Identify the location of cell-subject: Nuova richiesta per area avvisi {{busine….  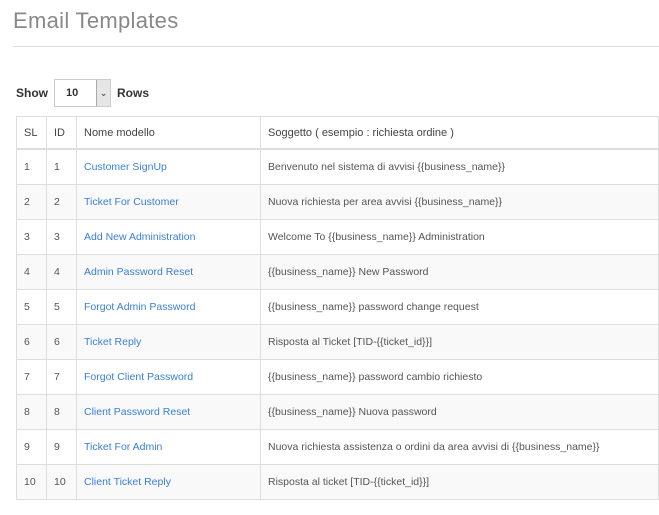
(459, 202).